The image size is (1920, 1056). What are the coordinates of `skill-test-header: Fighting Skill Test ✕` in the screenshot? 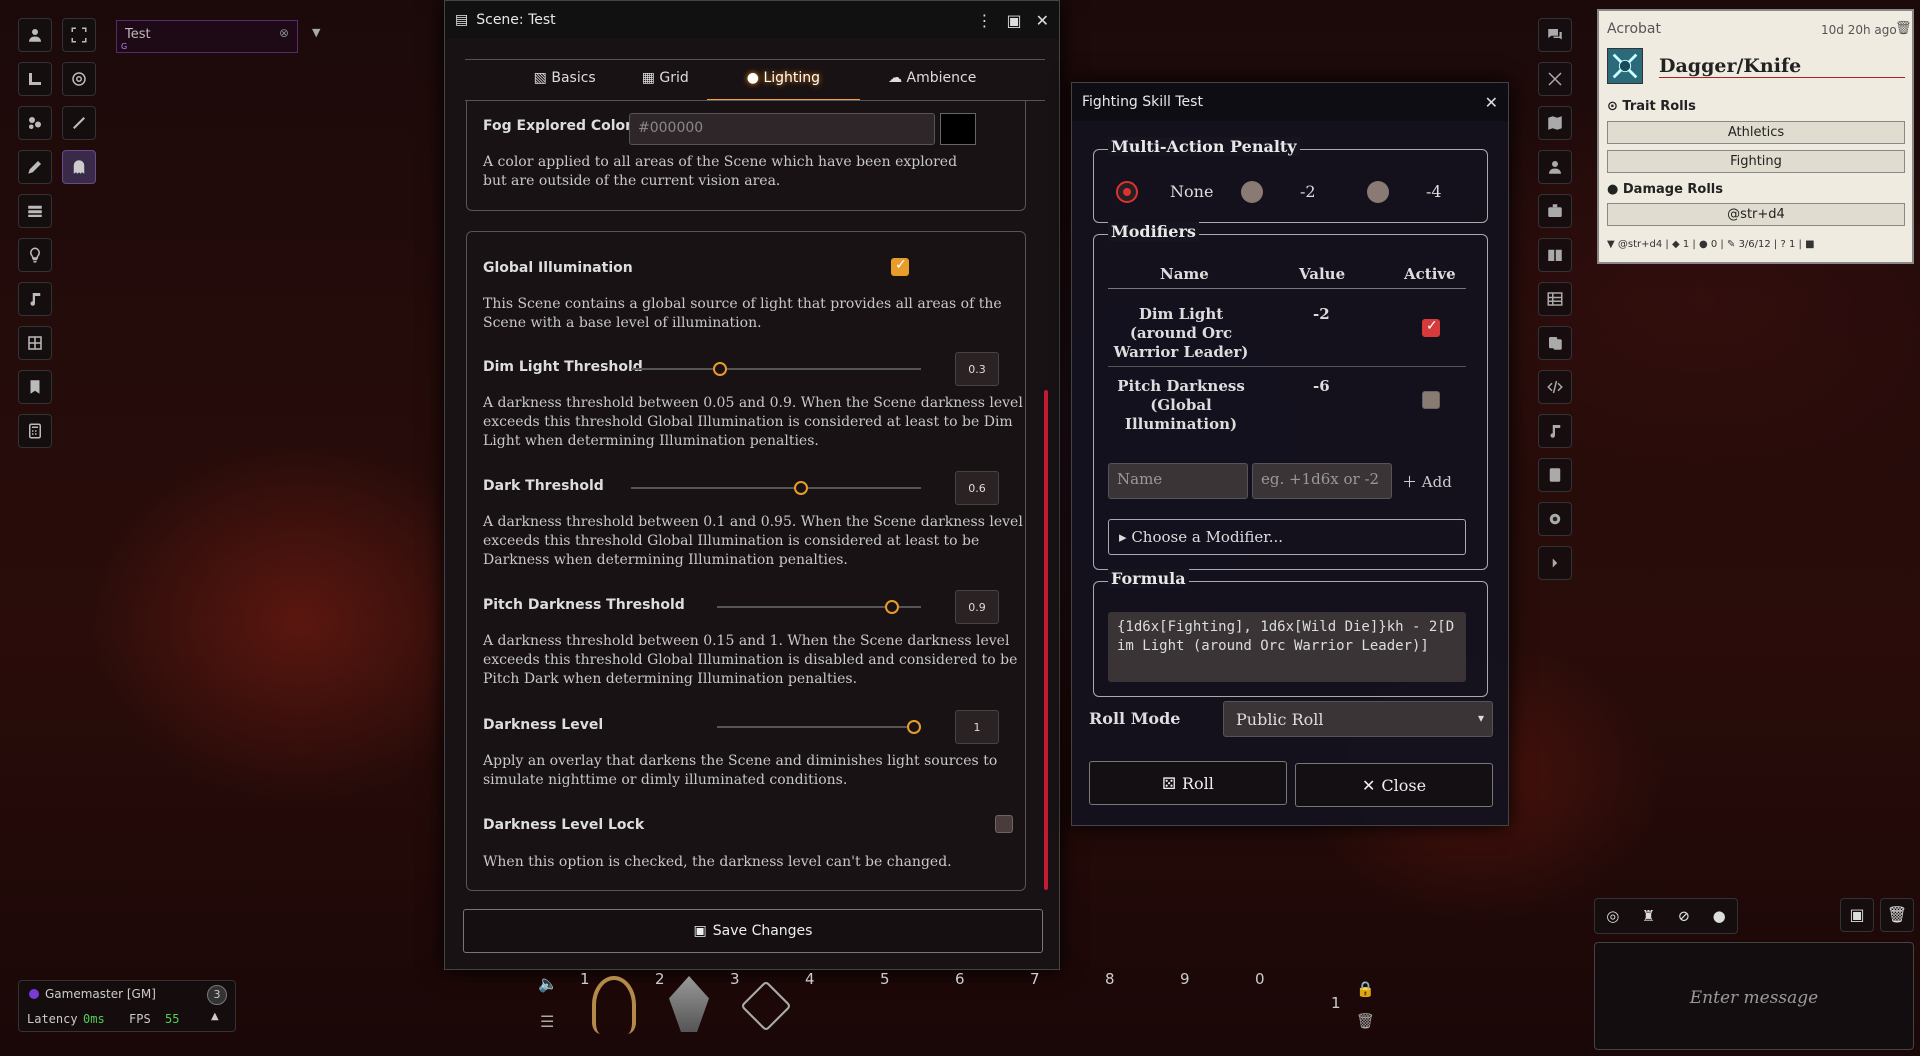 It's located at (1290, 102).